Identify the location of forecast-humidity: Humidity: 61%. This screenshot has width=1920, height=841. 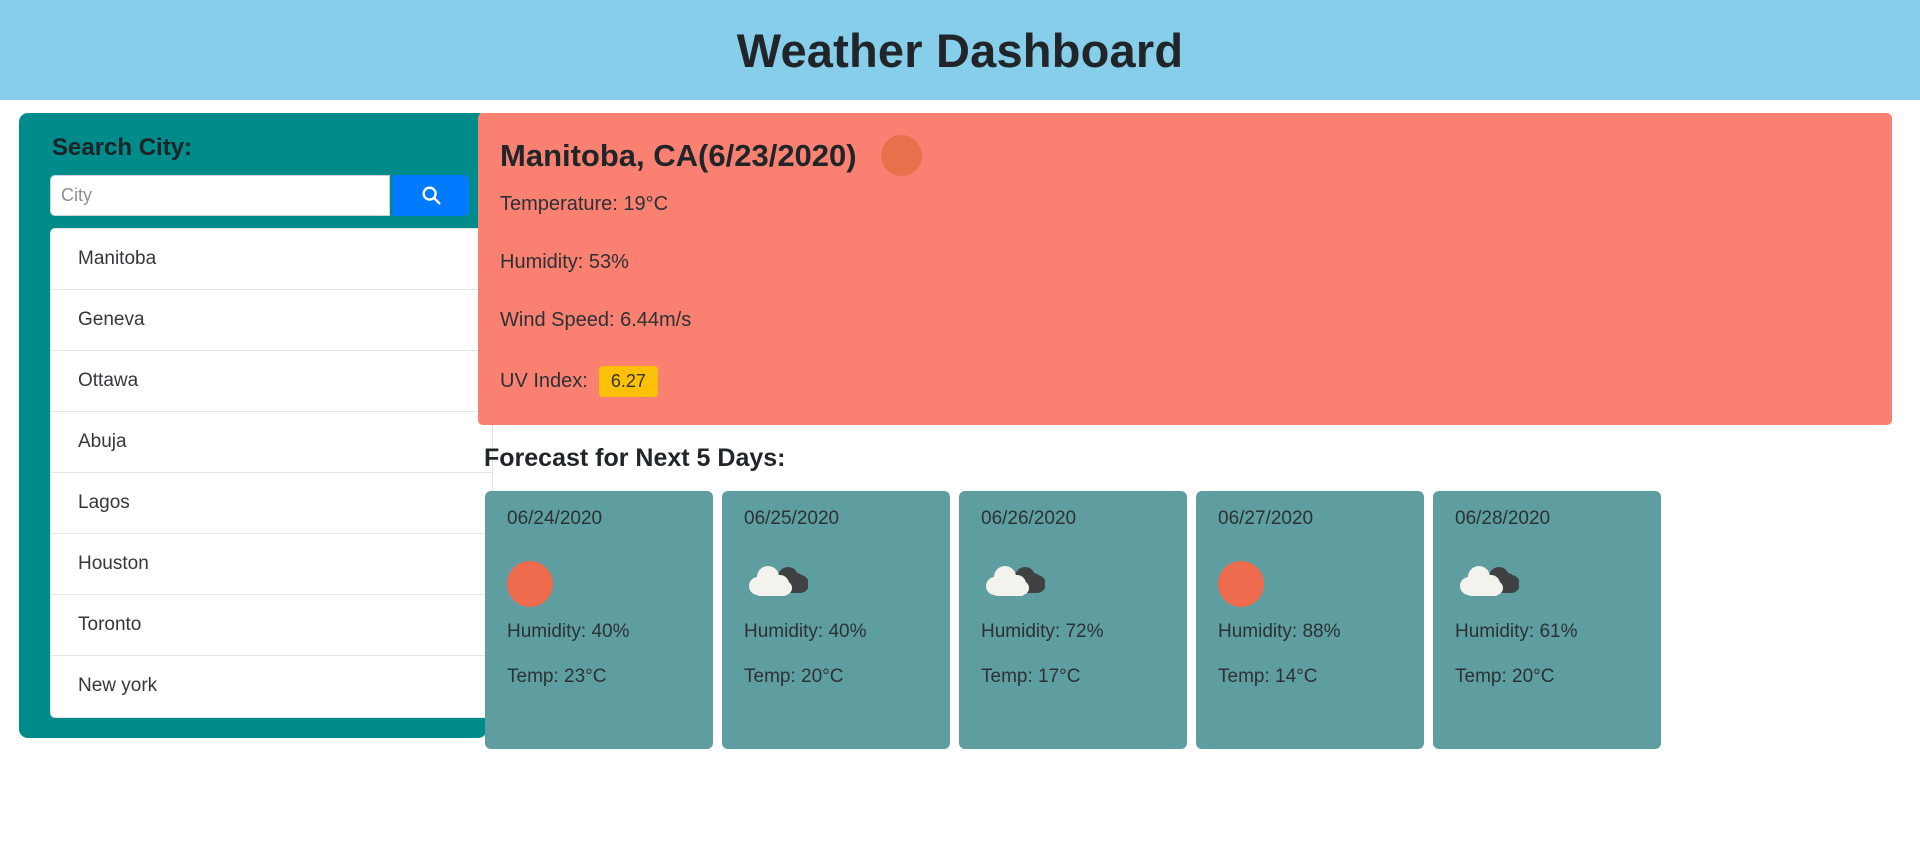
(1516, 631).